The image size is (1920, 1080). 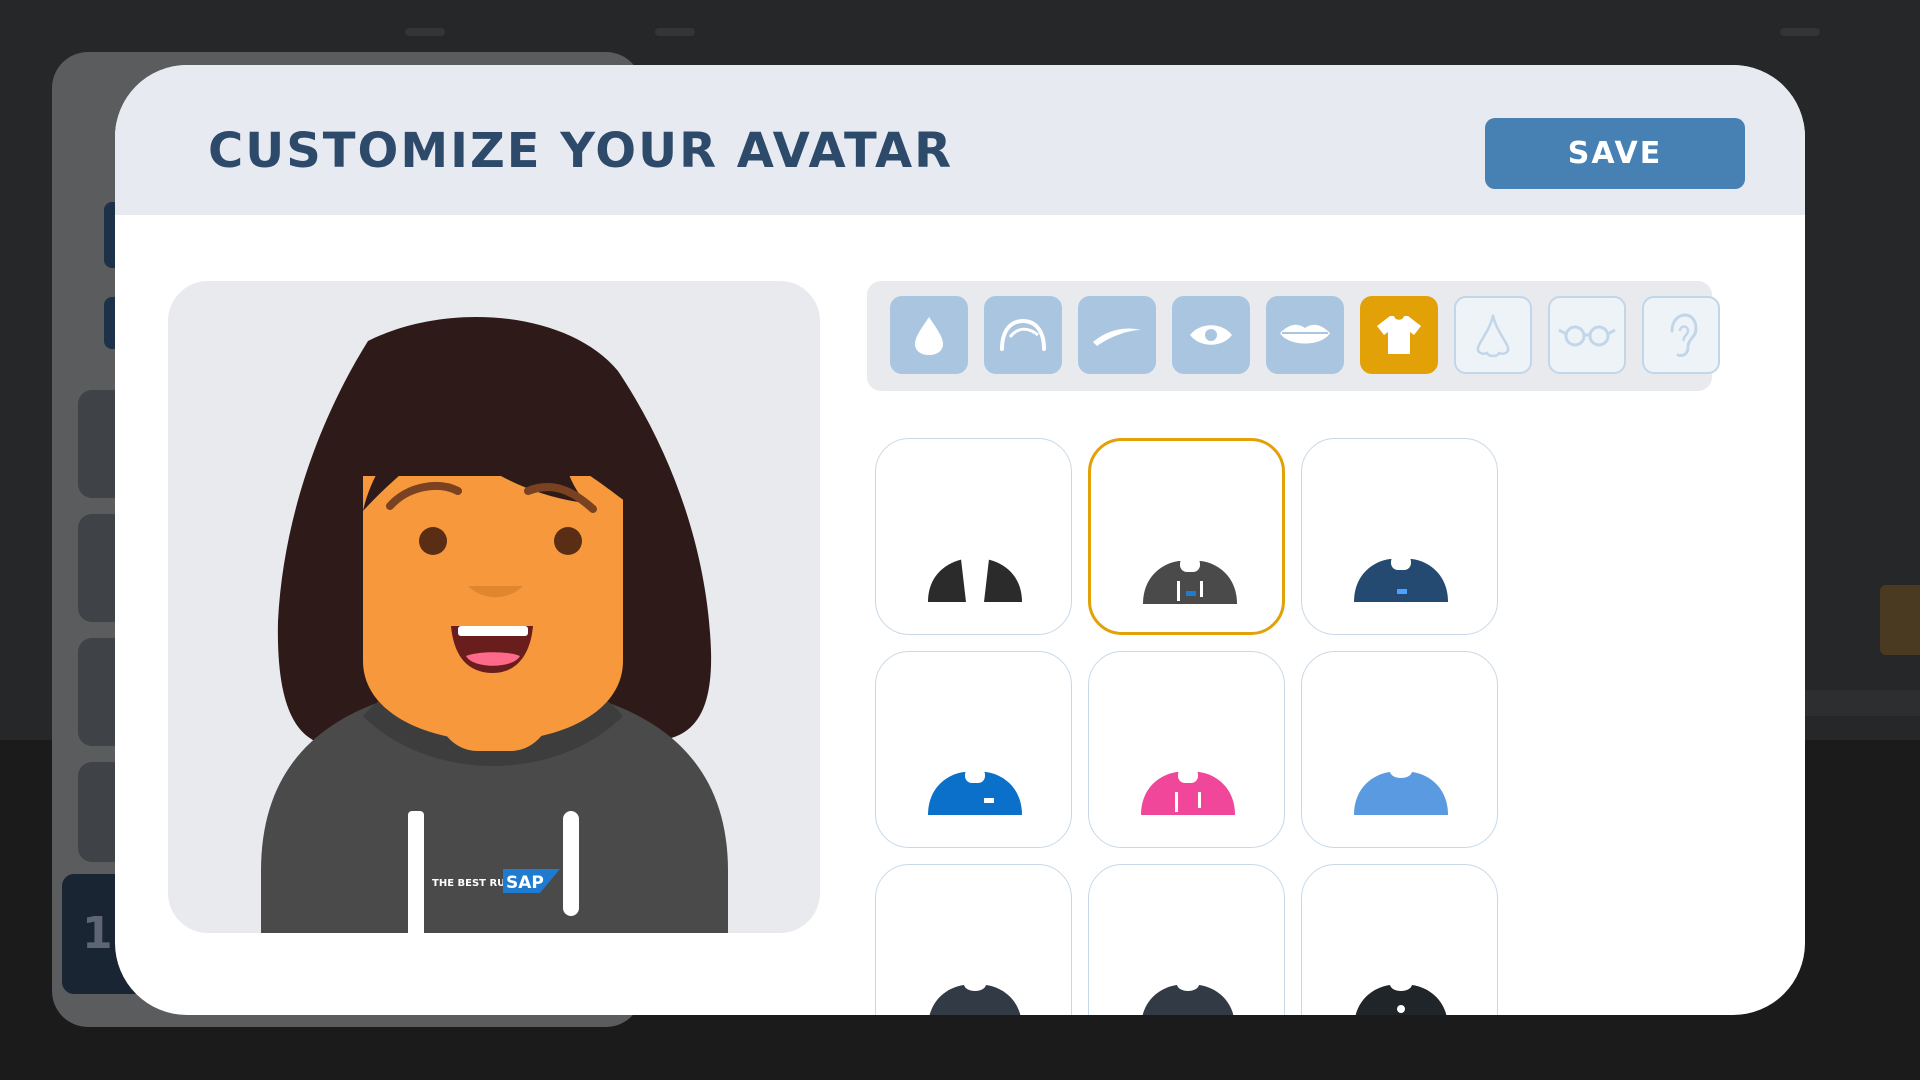 I want to click on tab-hair, so click(x=1023, y=335).